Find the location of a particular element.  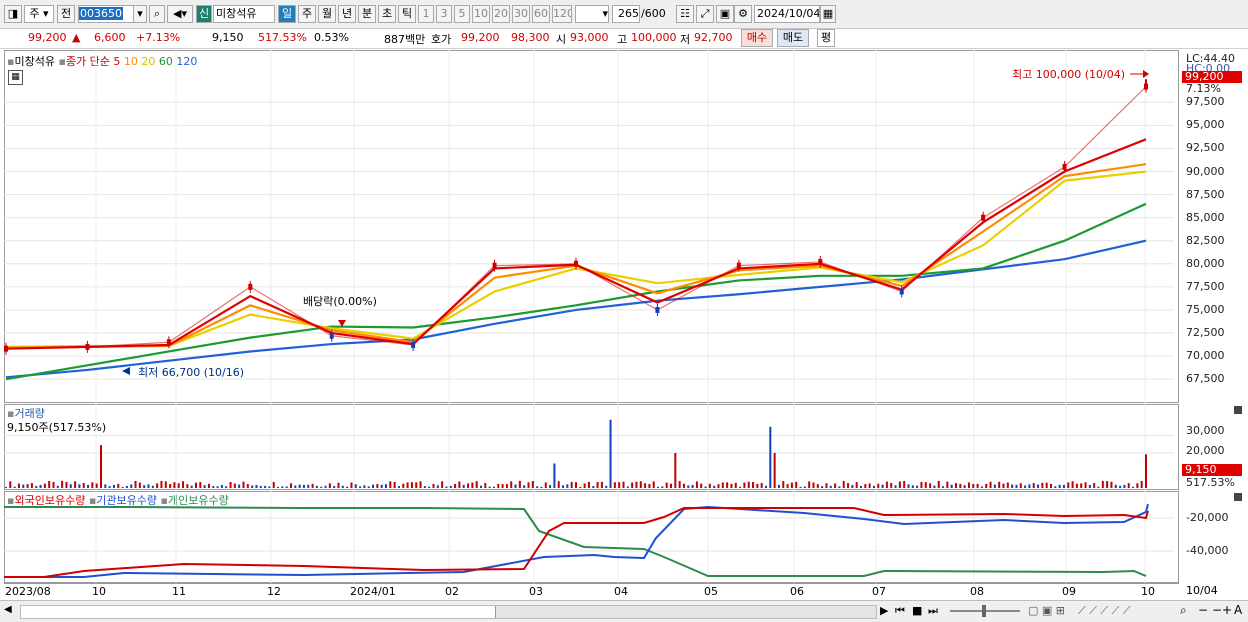

vol-y-label-30000: 30,000 is located at coordinates (1205, 430).